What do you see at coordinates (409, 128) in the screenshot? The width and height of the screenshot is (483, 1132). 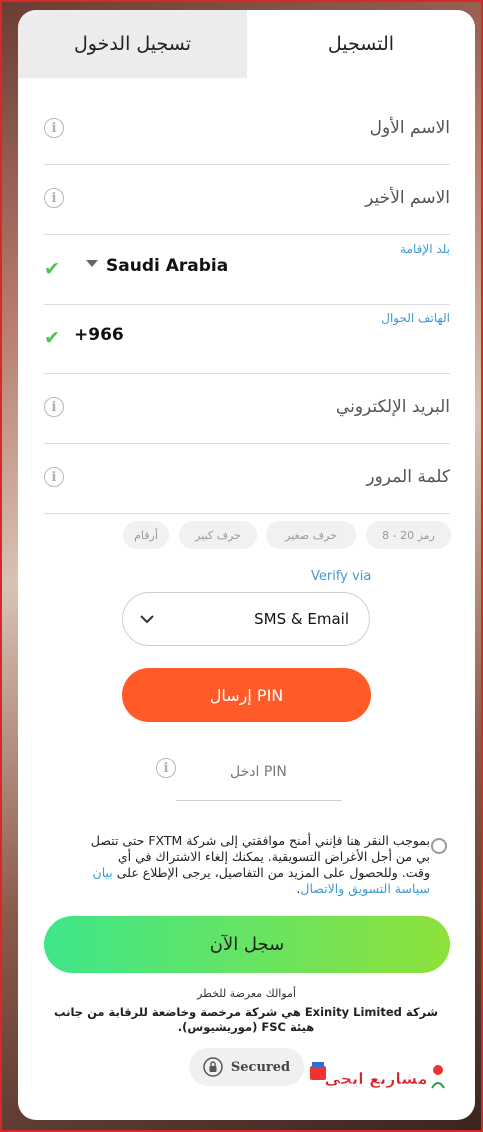 I see `first-name-placeholder: الاسم الأول` at bounding box center [409, 128].